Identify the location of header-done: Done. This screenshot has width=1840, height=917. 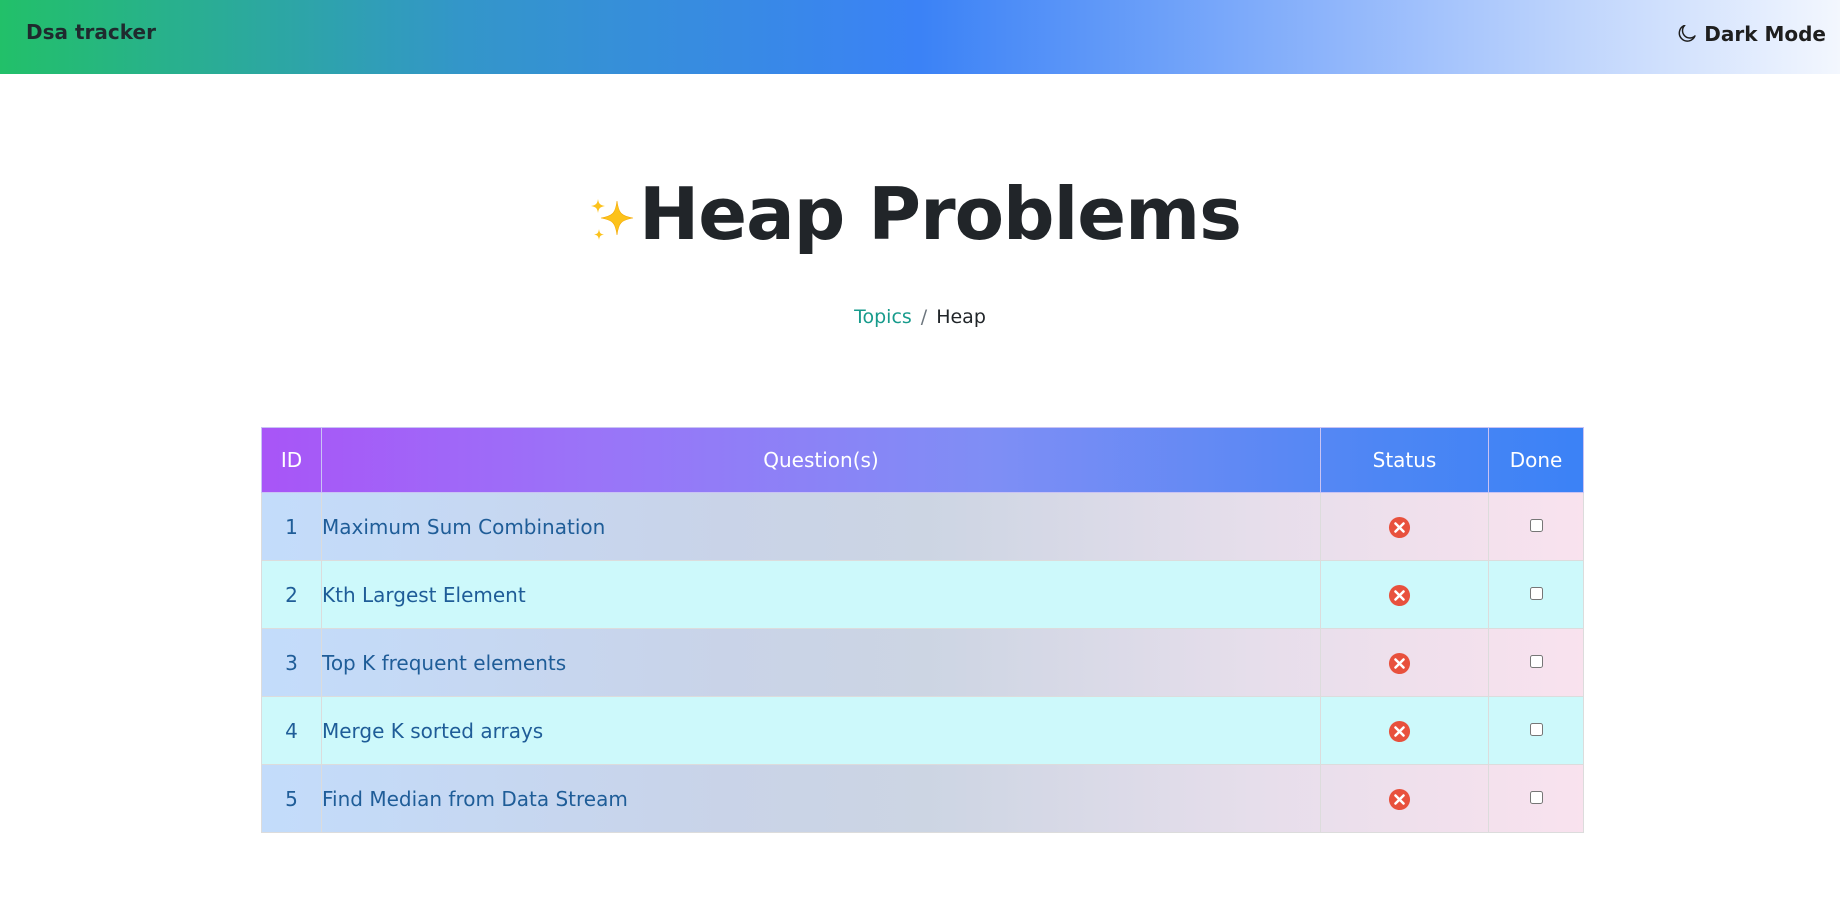
(1536, 460).